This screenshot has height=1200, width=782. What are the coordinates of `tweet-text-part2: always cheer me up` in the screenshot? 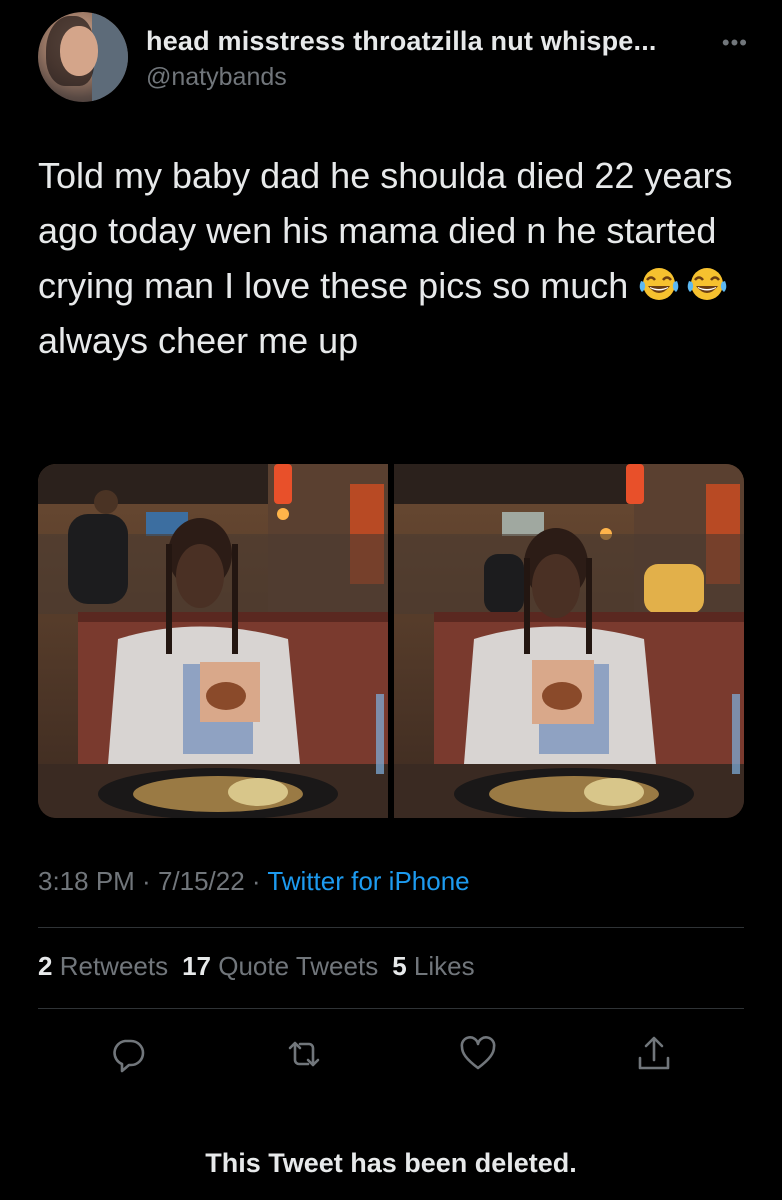 It's located at (198, 340).